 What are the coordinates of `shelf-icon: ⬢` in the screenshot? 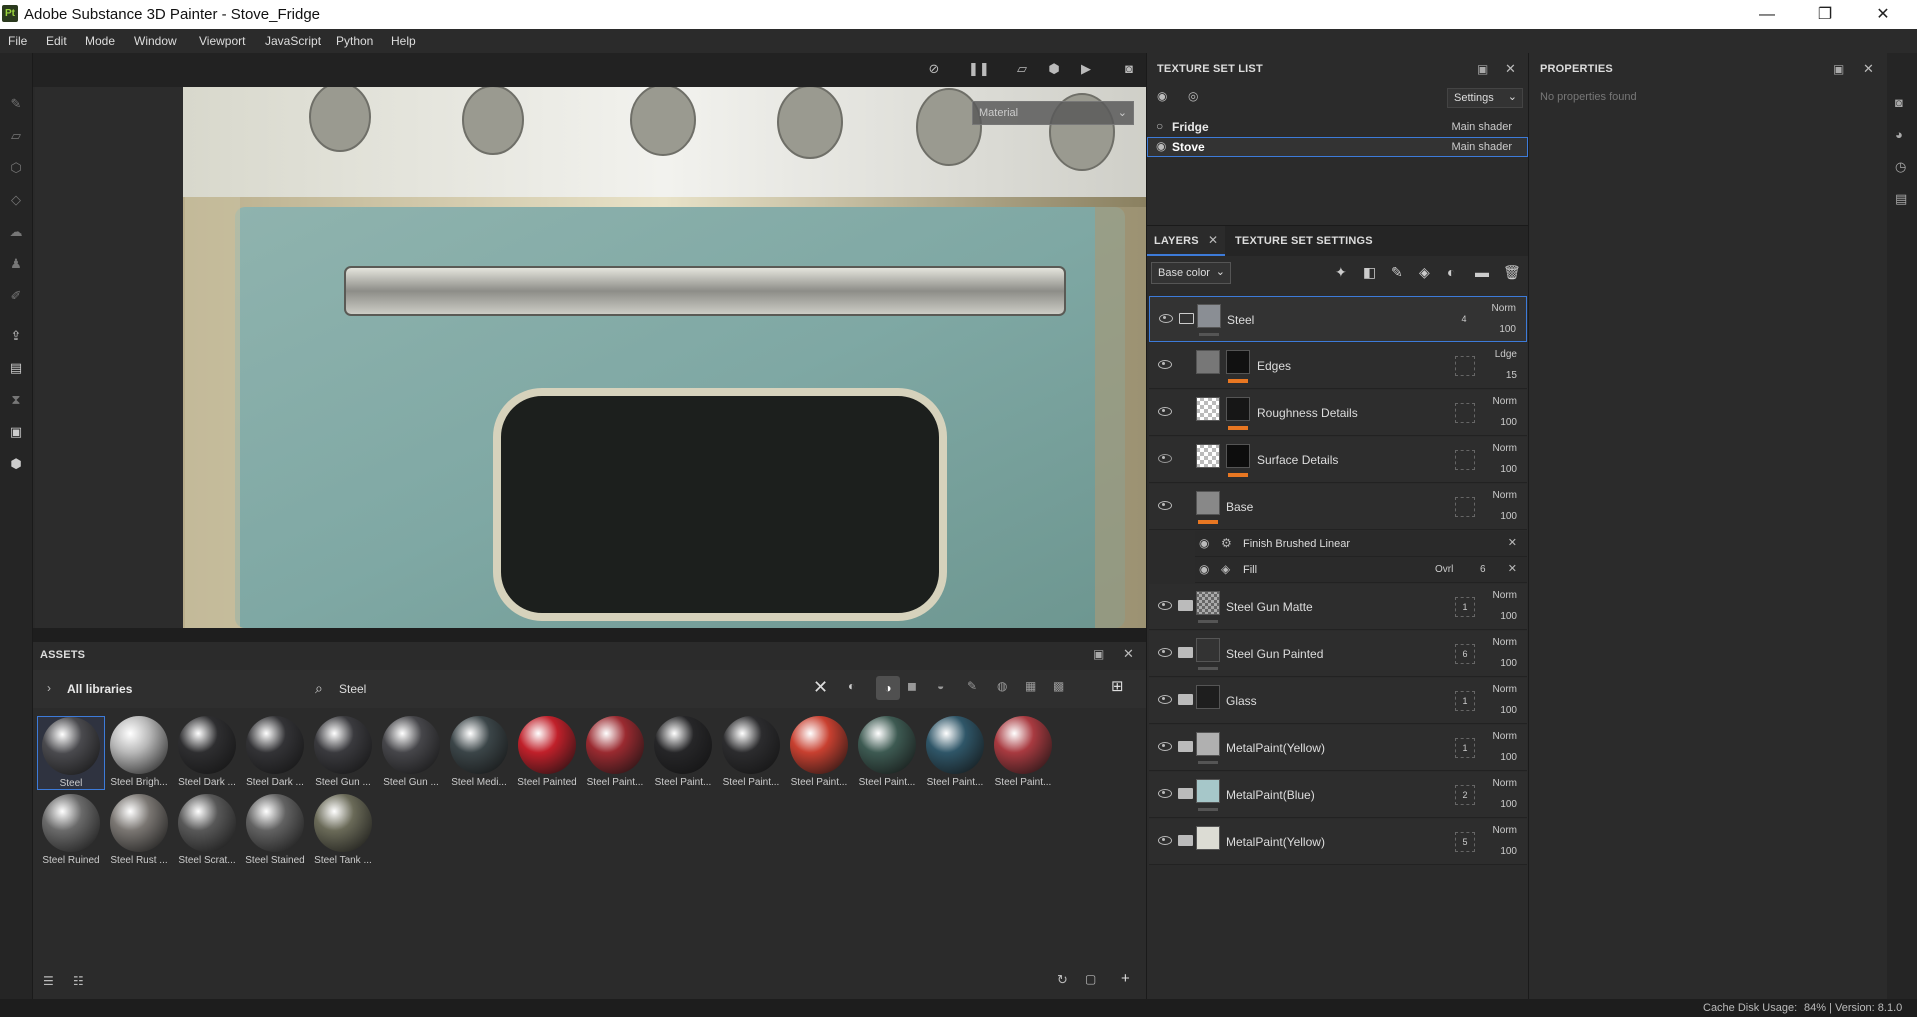 It's located at (16, 464).